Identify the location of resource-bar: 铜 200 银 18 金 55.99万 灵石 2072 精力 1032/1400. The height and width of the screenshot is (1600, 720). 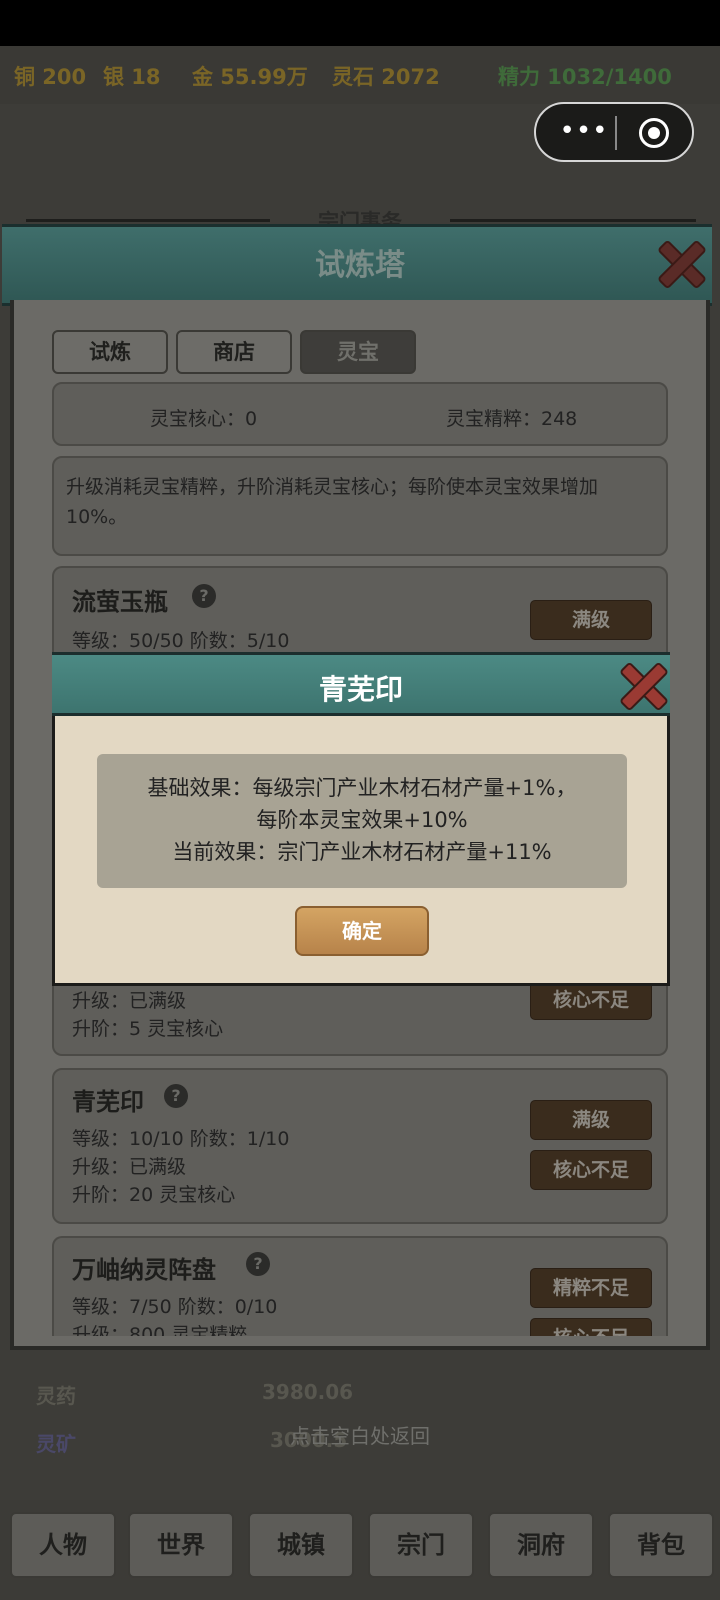
(360, 75).